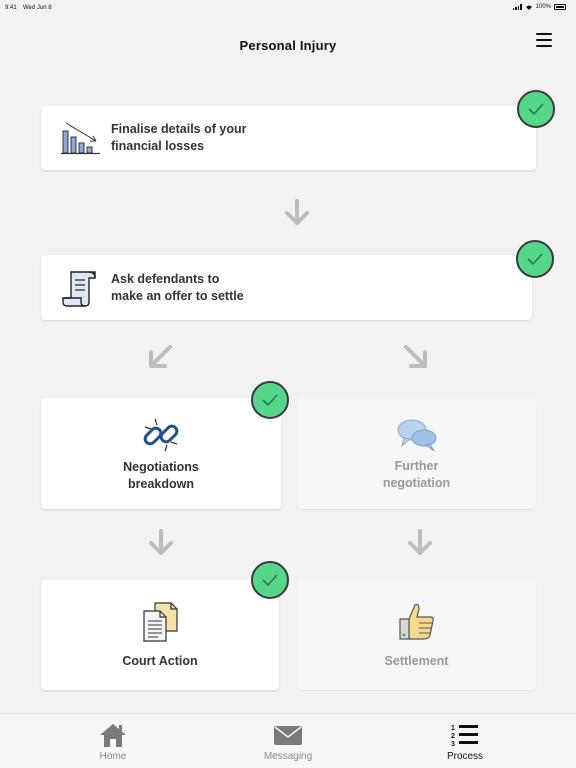 The image size is (576, 768). I want to click on chart-down-icon, so click(81, 138).